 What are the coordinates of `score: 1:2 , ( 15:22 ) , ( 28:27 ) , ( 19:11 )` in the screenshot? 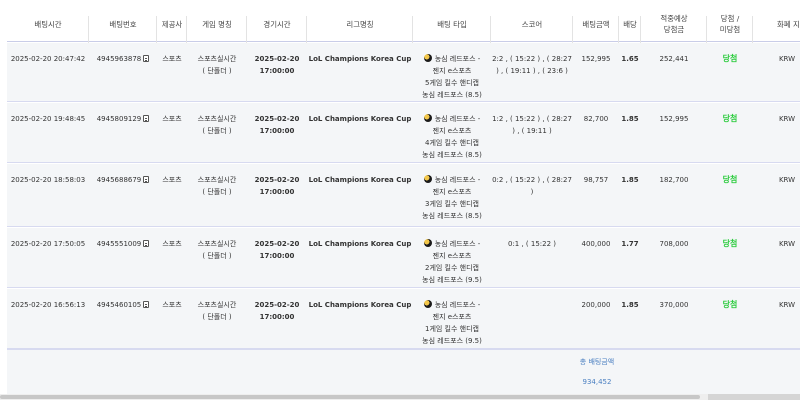 It's located at (532, 125).